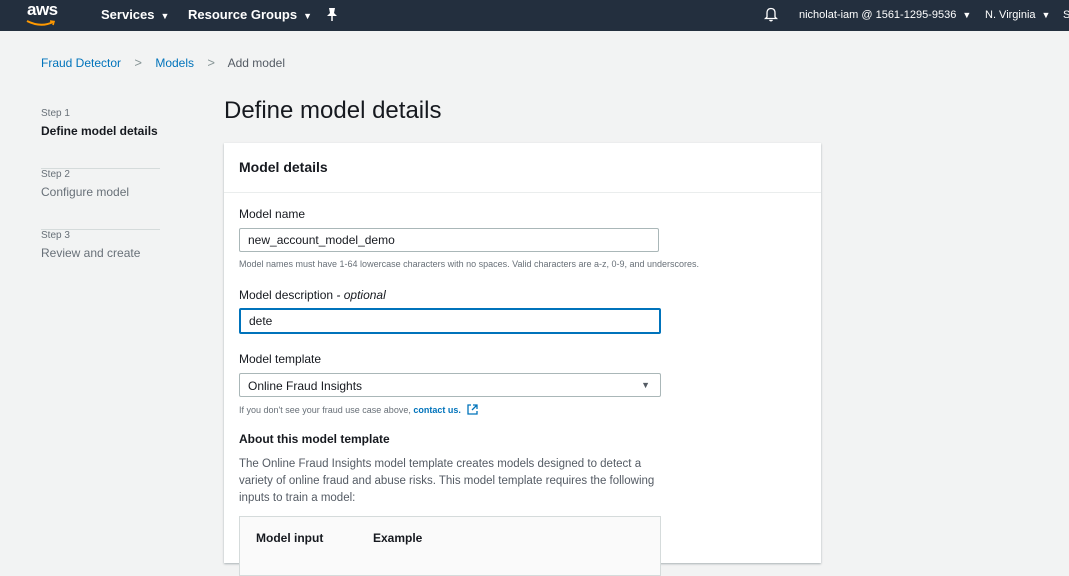  What do you see at coordinates (305, 386) in the screenshot?
I see `model-template-value: Online Fraud Insights` at bounding box center [305, 386].